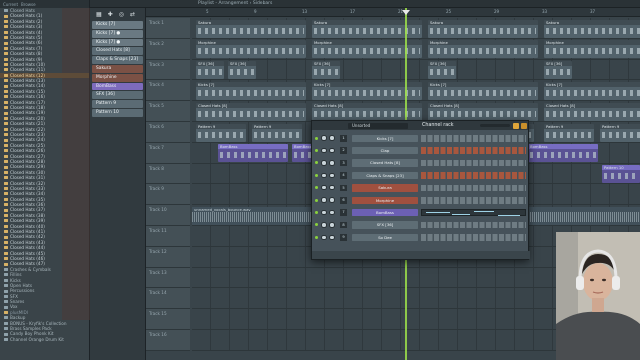 The height and width of the screenshot is (360, 640). I want to click on mixer-track-number: 7, so click(343, 212).